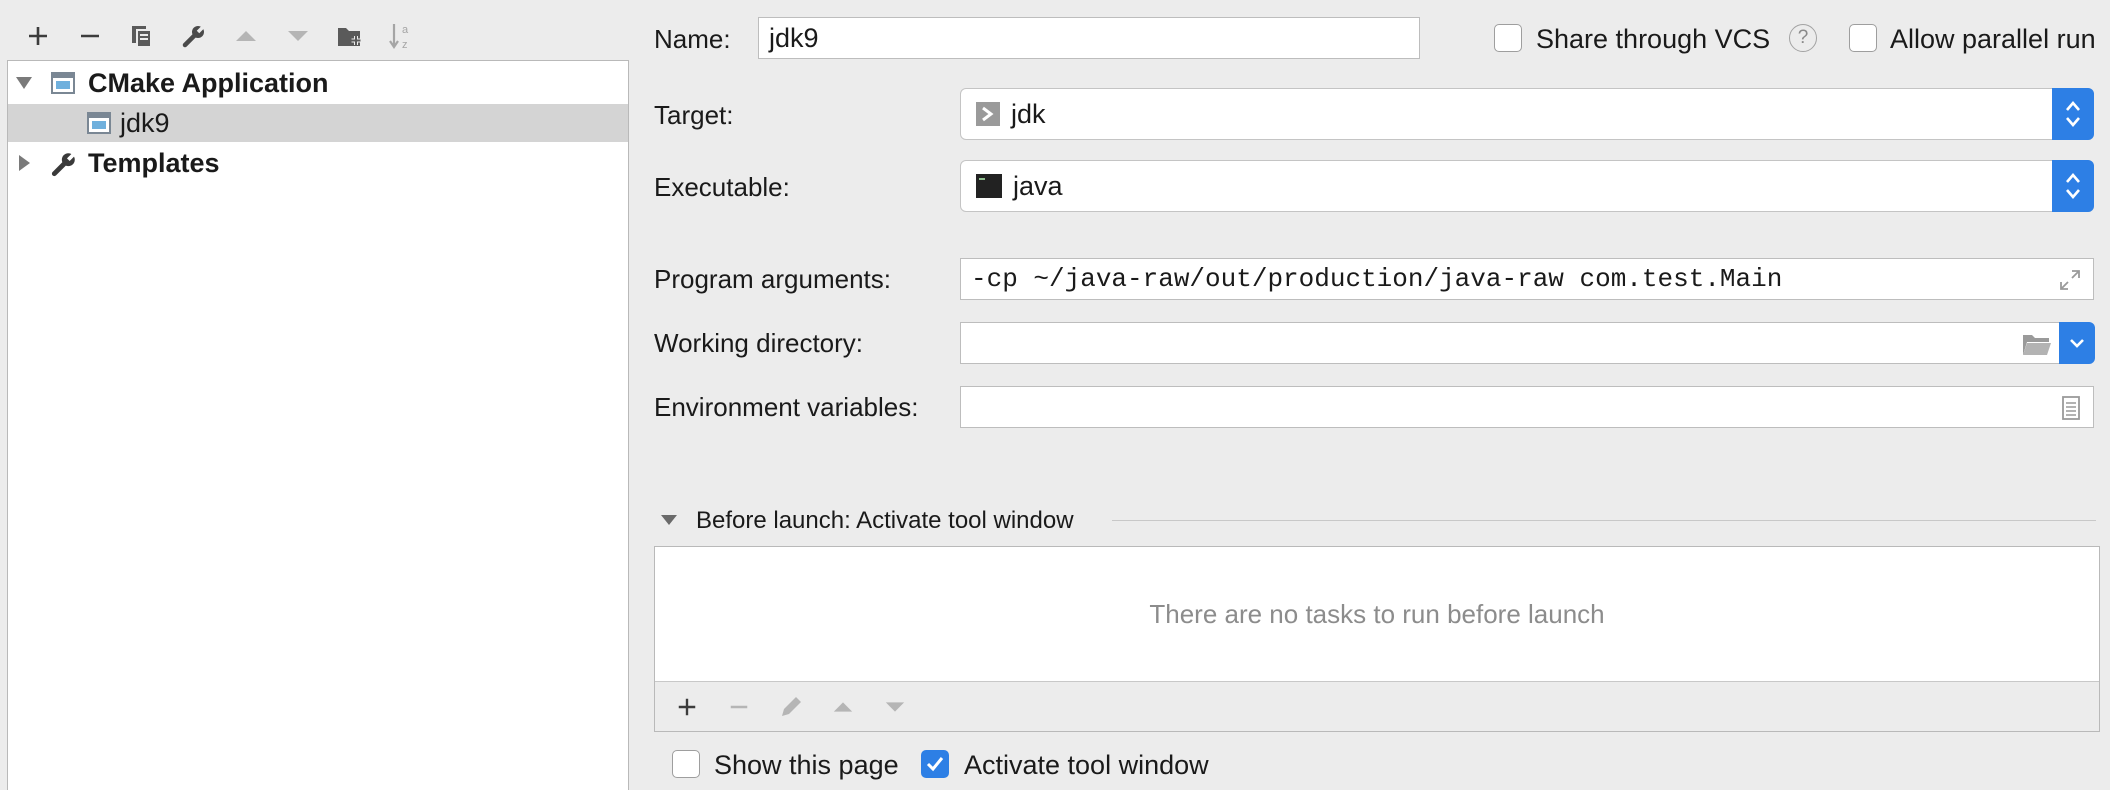 Image resolution: width=2110 pixels, height=790 pixels. Describe the element at coordinates (1028, 113) in the screenshot. I see `target-value: jdk` at that location.